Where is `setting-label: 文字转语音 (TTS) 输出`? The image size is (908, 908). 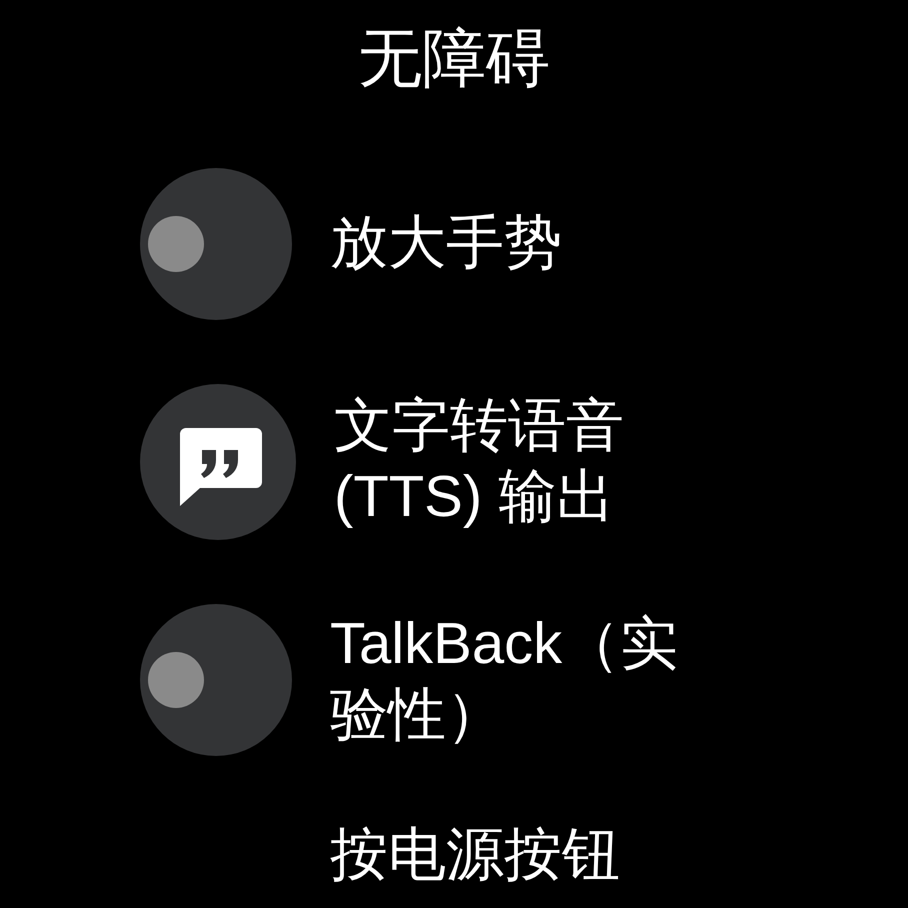
setting-label: 文字转语音 (TTS) 输出 is located at coordinates (520, 461).